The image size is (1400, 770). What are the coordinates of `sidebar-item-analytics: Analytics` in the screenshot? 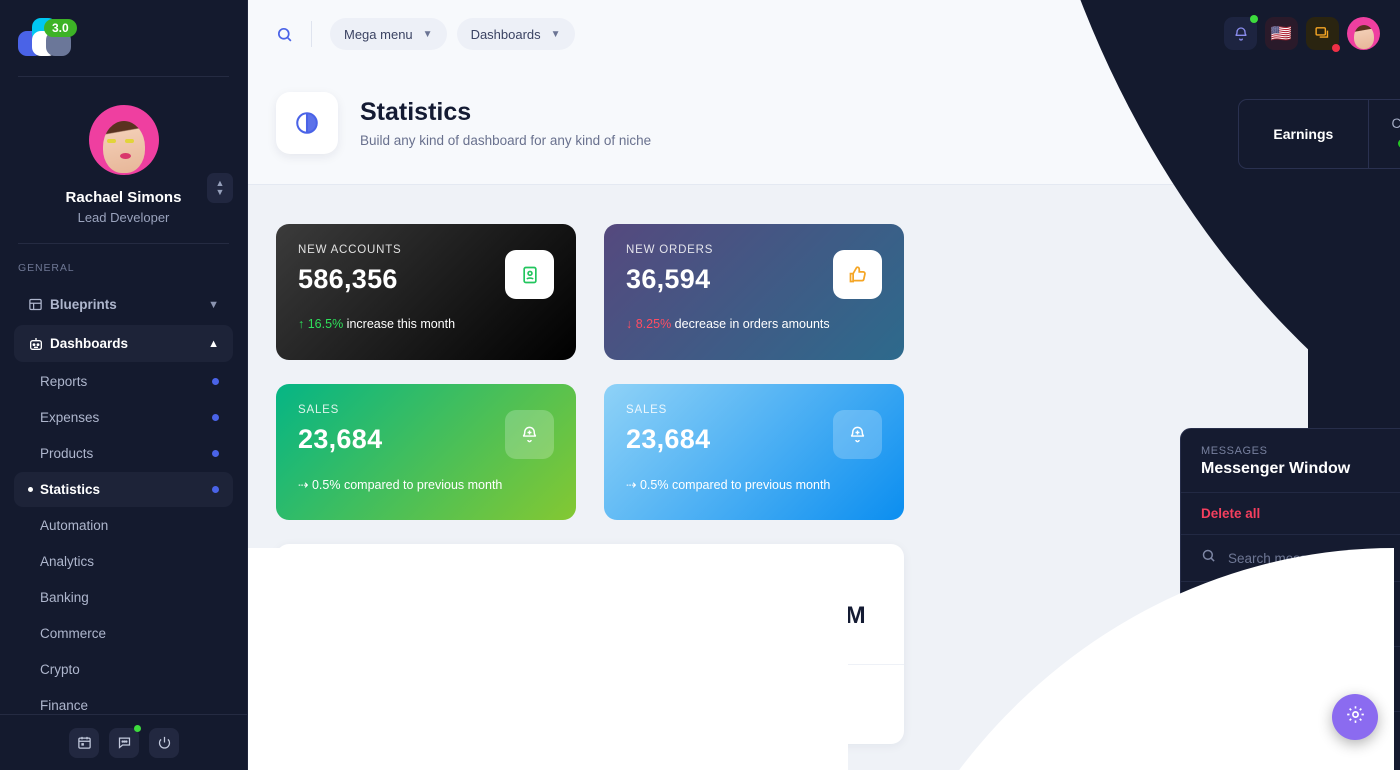 It's located at (123, 561).